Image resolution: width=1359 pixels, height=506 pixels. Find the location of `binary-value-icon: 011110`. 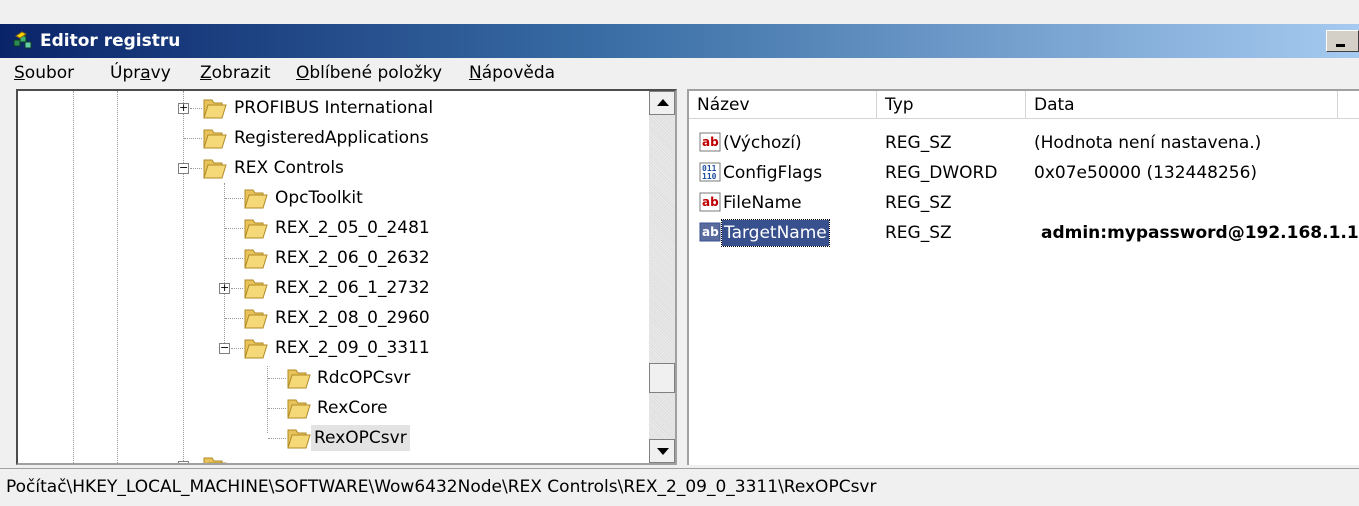

binary-value-icon: 011110 is located at coordinates (710, 172).